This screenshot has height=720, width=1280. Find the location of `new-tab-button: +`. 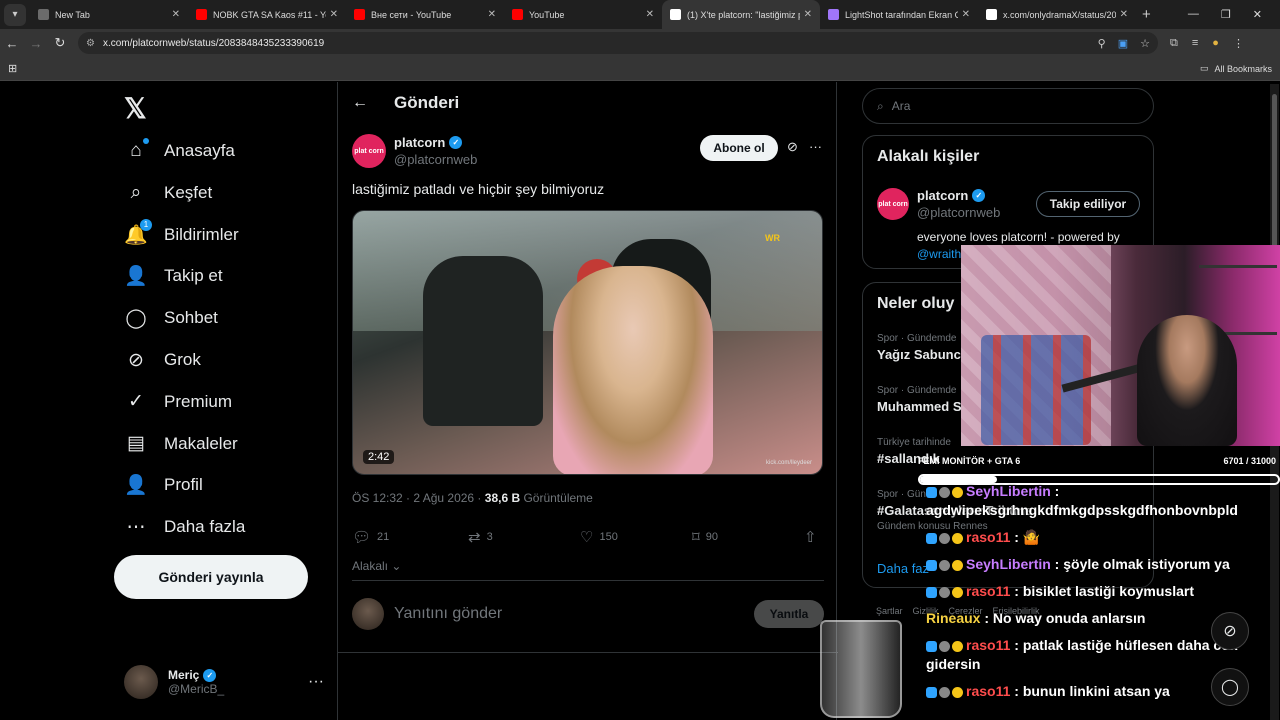

new-tab-button: + is located at coordinates (1146, 14).